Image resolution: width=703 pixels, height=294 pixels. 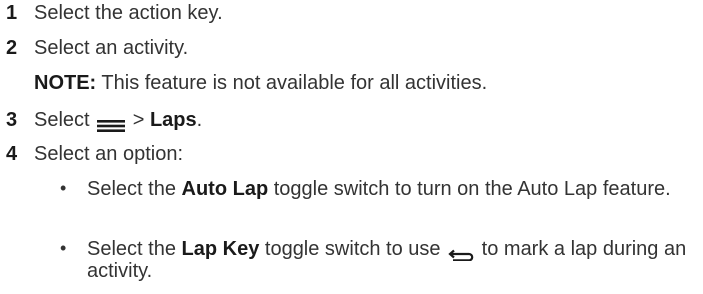 I want to click on step-text-pre: Select, so click(x=65, y=120).